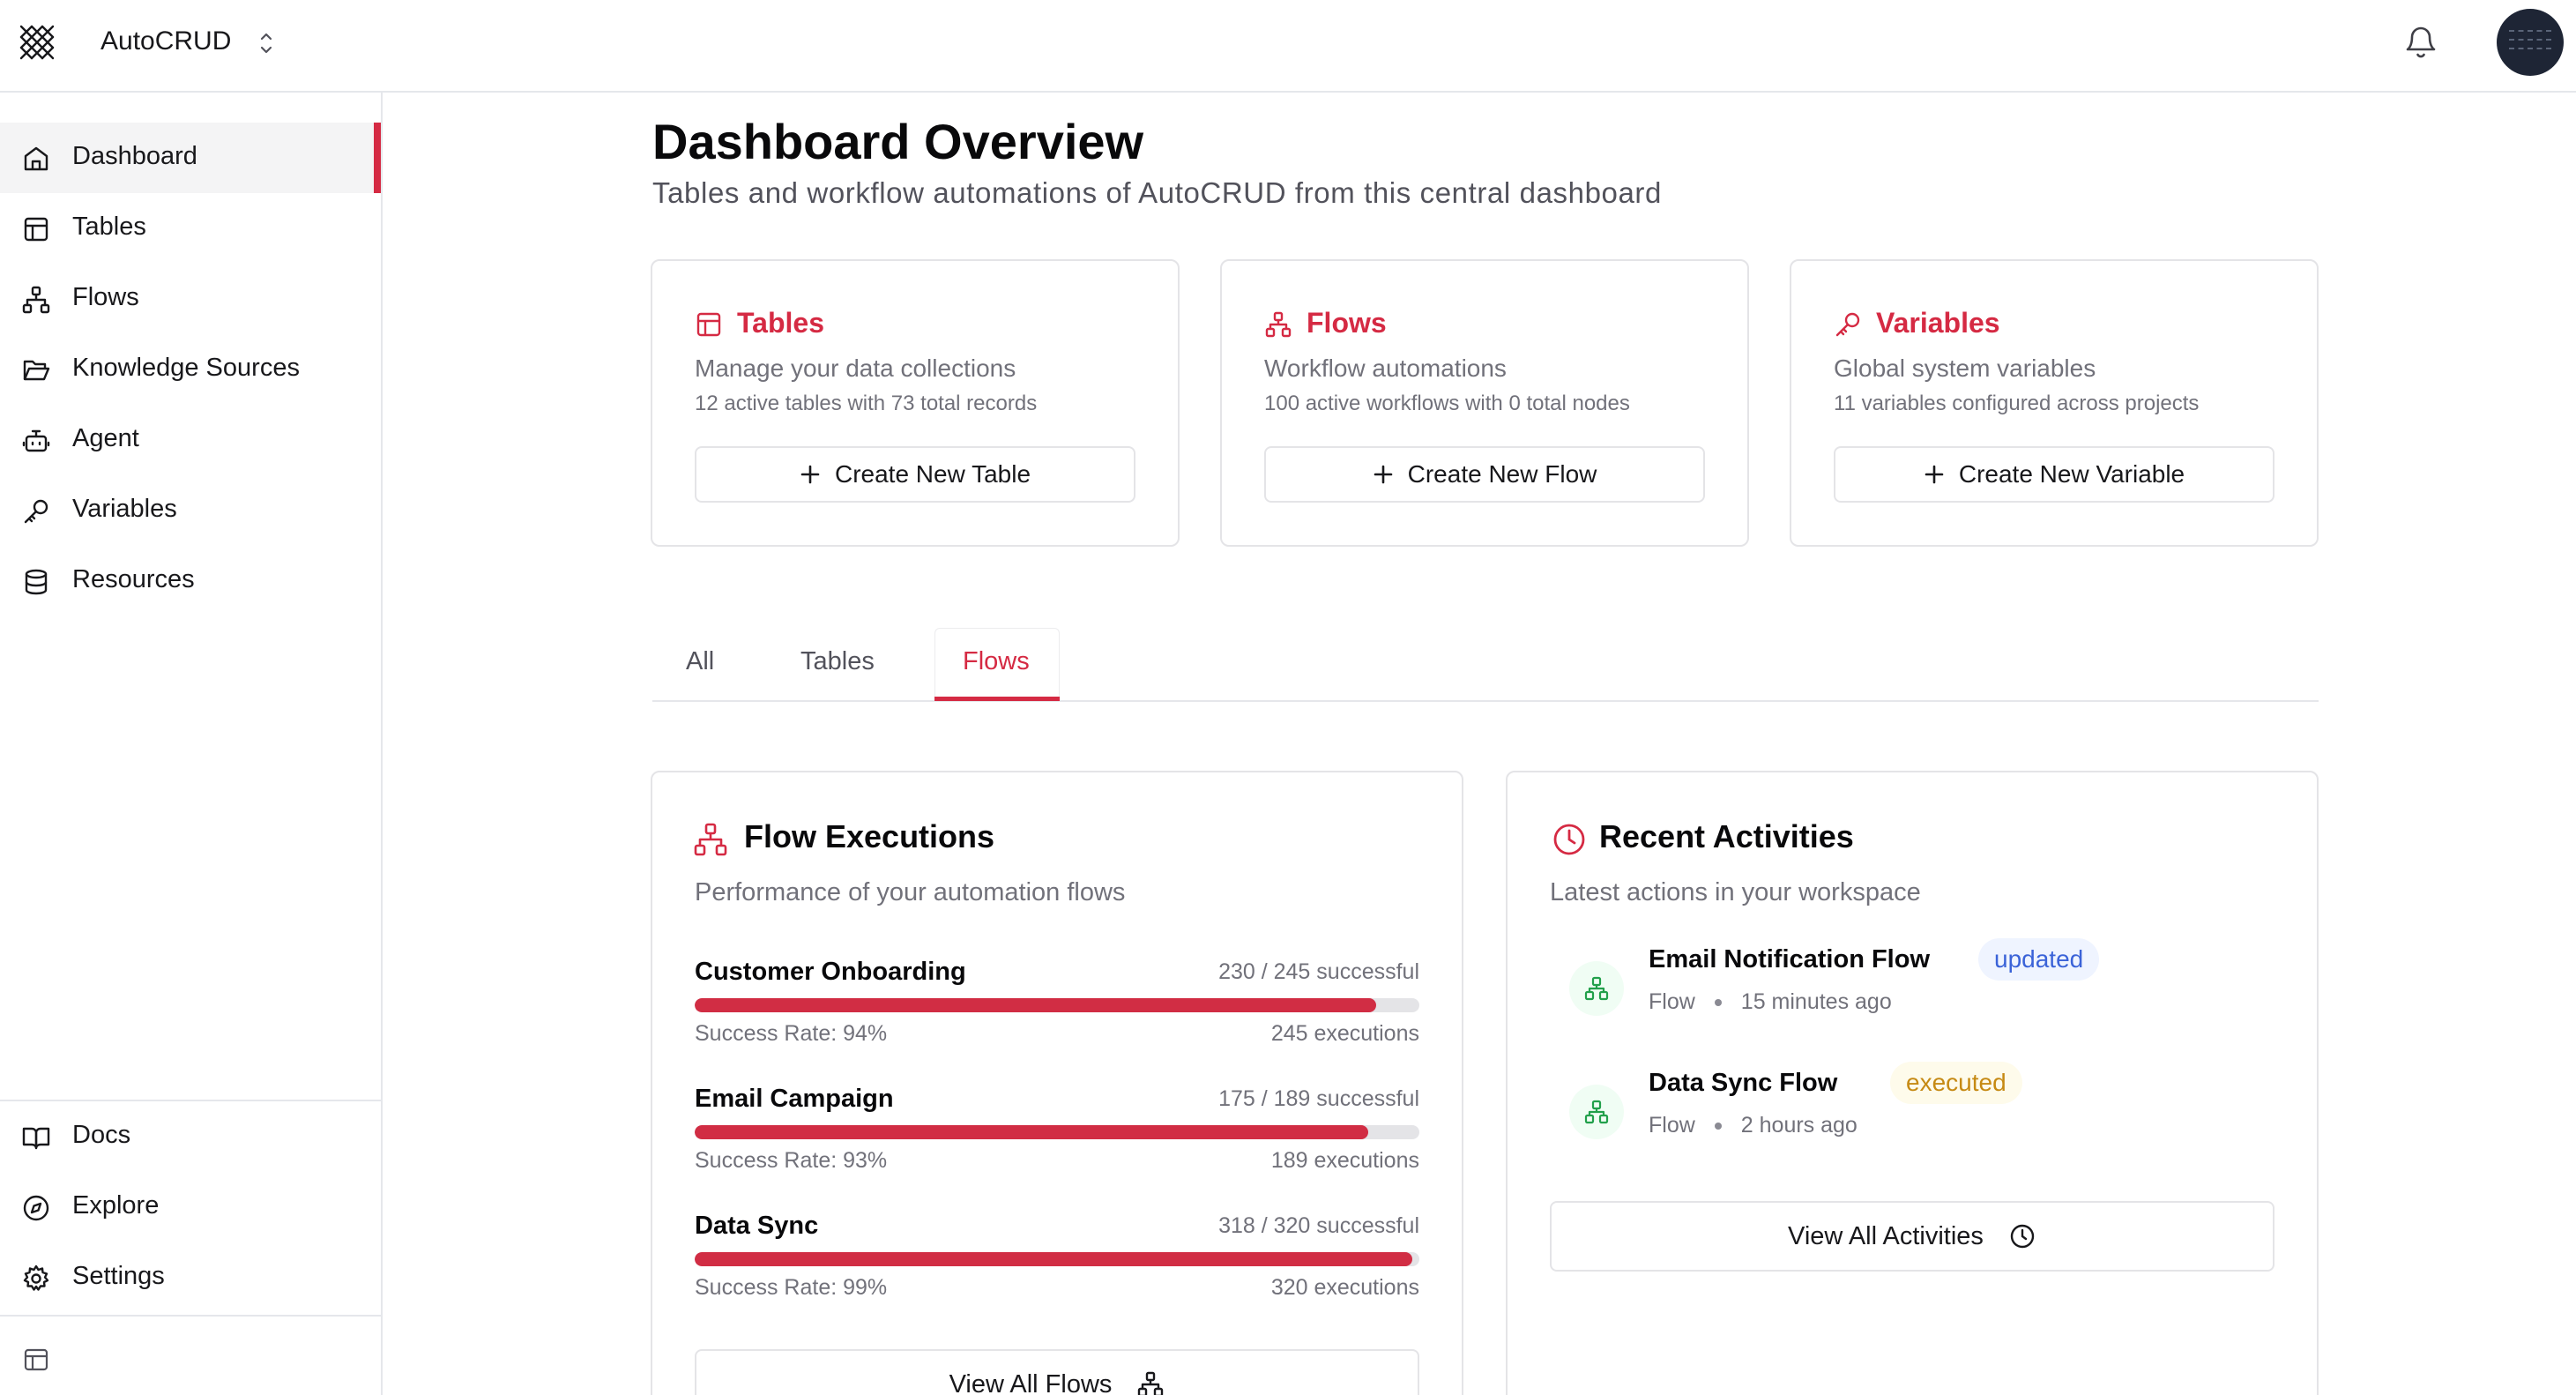 This screenshot has height=1395, width=2576. I want to click on database-icon, so click(36, 582).